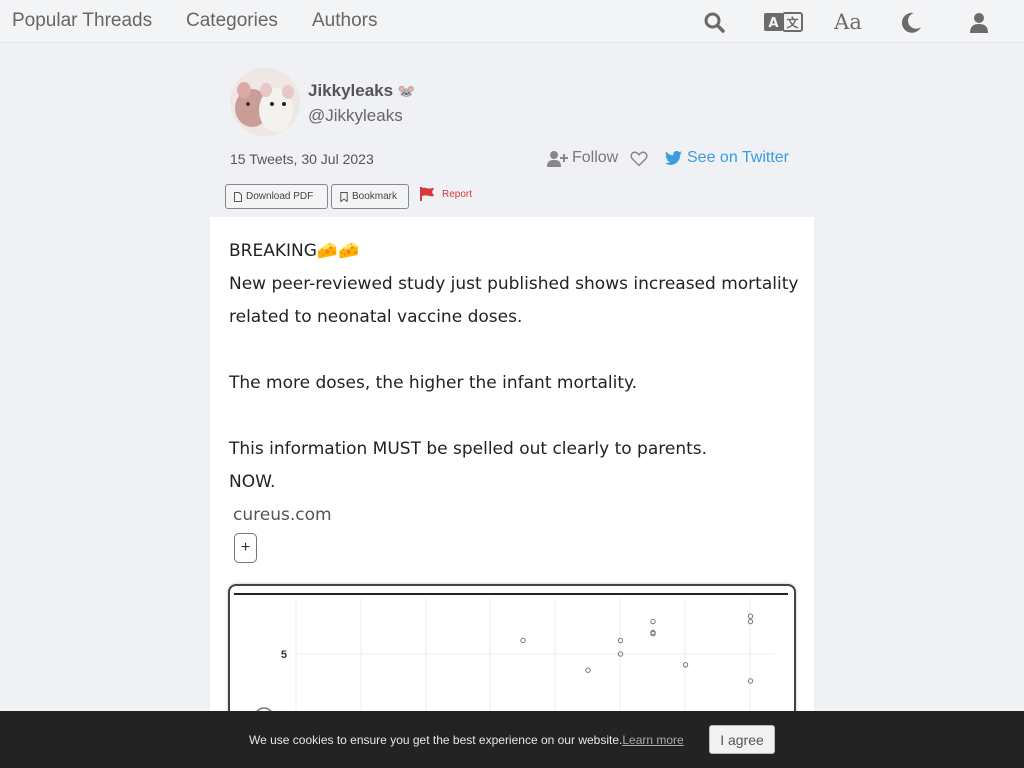  I want to click on dark-mode-icon, so click(911, 22).